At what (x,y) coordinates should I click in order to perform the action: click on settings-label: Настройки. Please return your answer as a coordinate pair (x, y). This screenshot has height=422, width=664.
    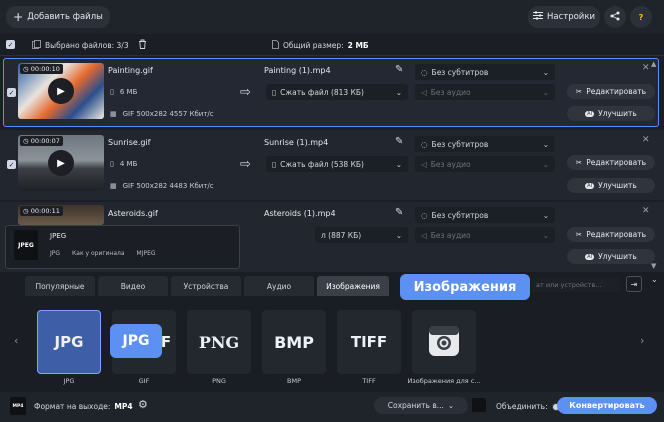
    Looking at the image, I should click on (570, 17).